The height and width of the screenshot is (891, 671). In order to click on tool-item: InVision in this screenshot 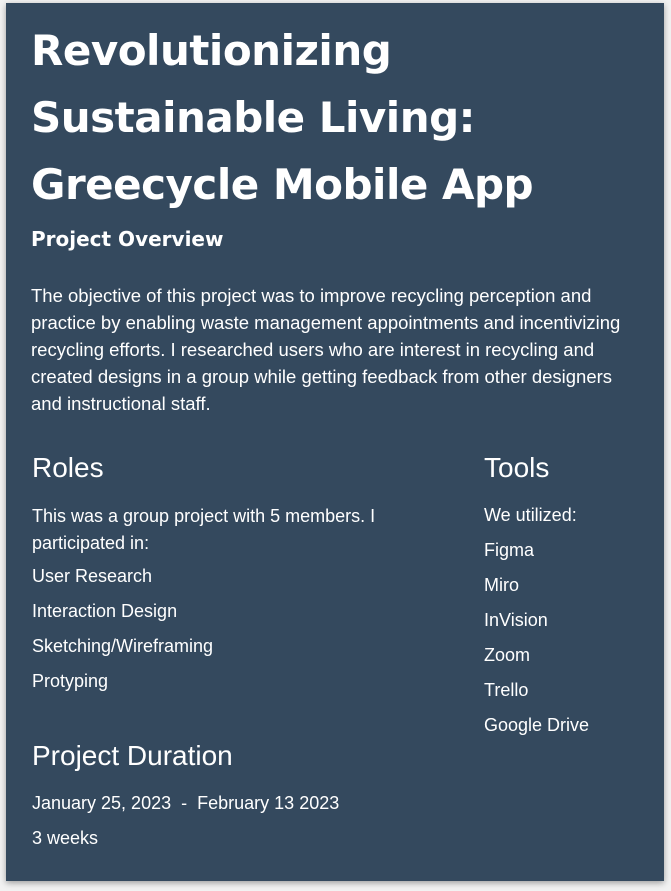, I will do `click(516, 620)`.